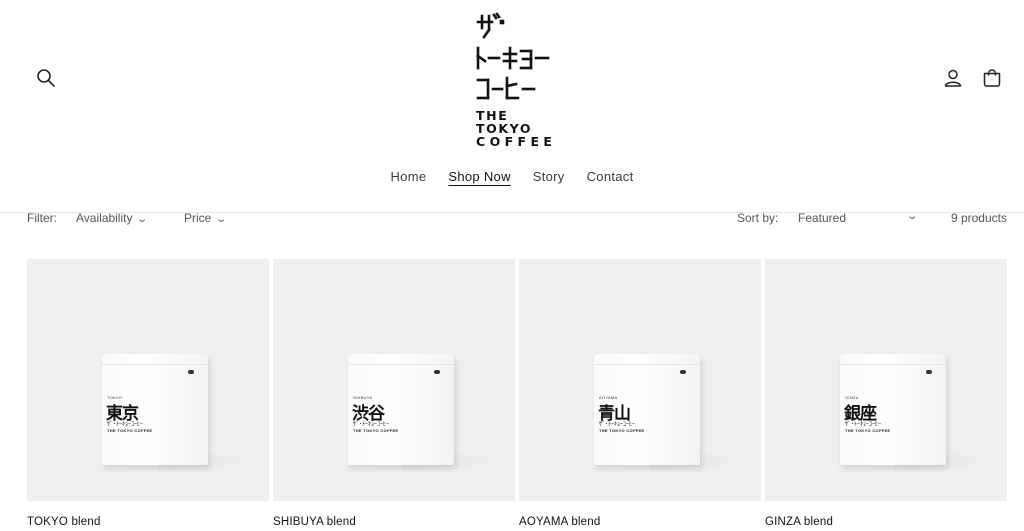 This screenshot has height=531, width=1024. I want to click on account-button, so click(953, 78).